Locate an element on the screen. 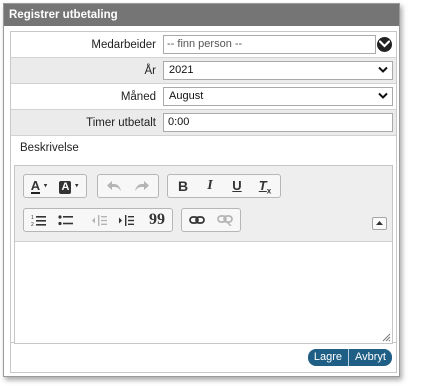 The image size is (422, 386). bulleted-list-icon is located at coordinates (65, 220).